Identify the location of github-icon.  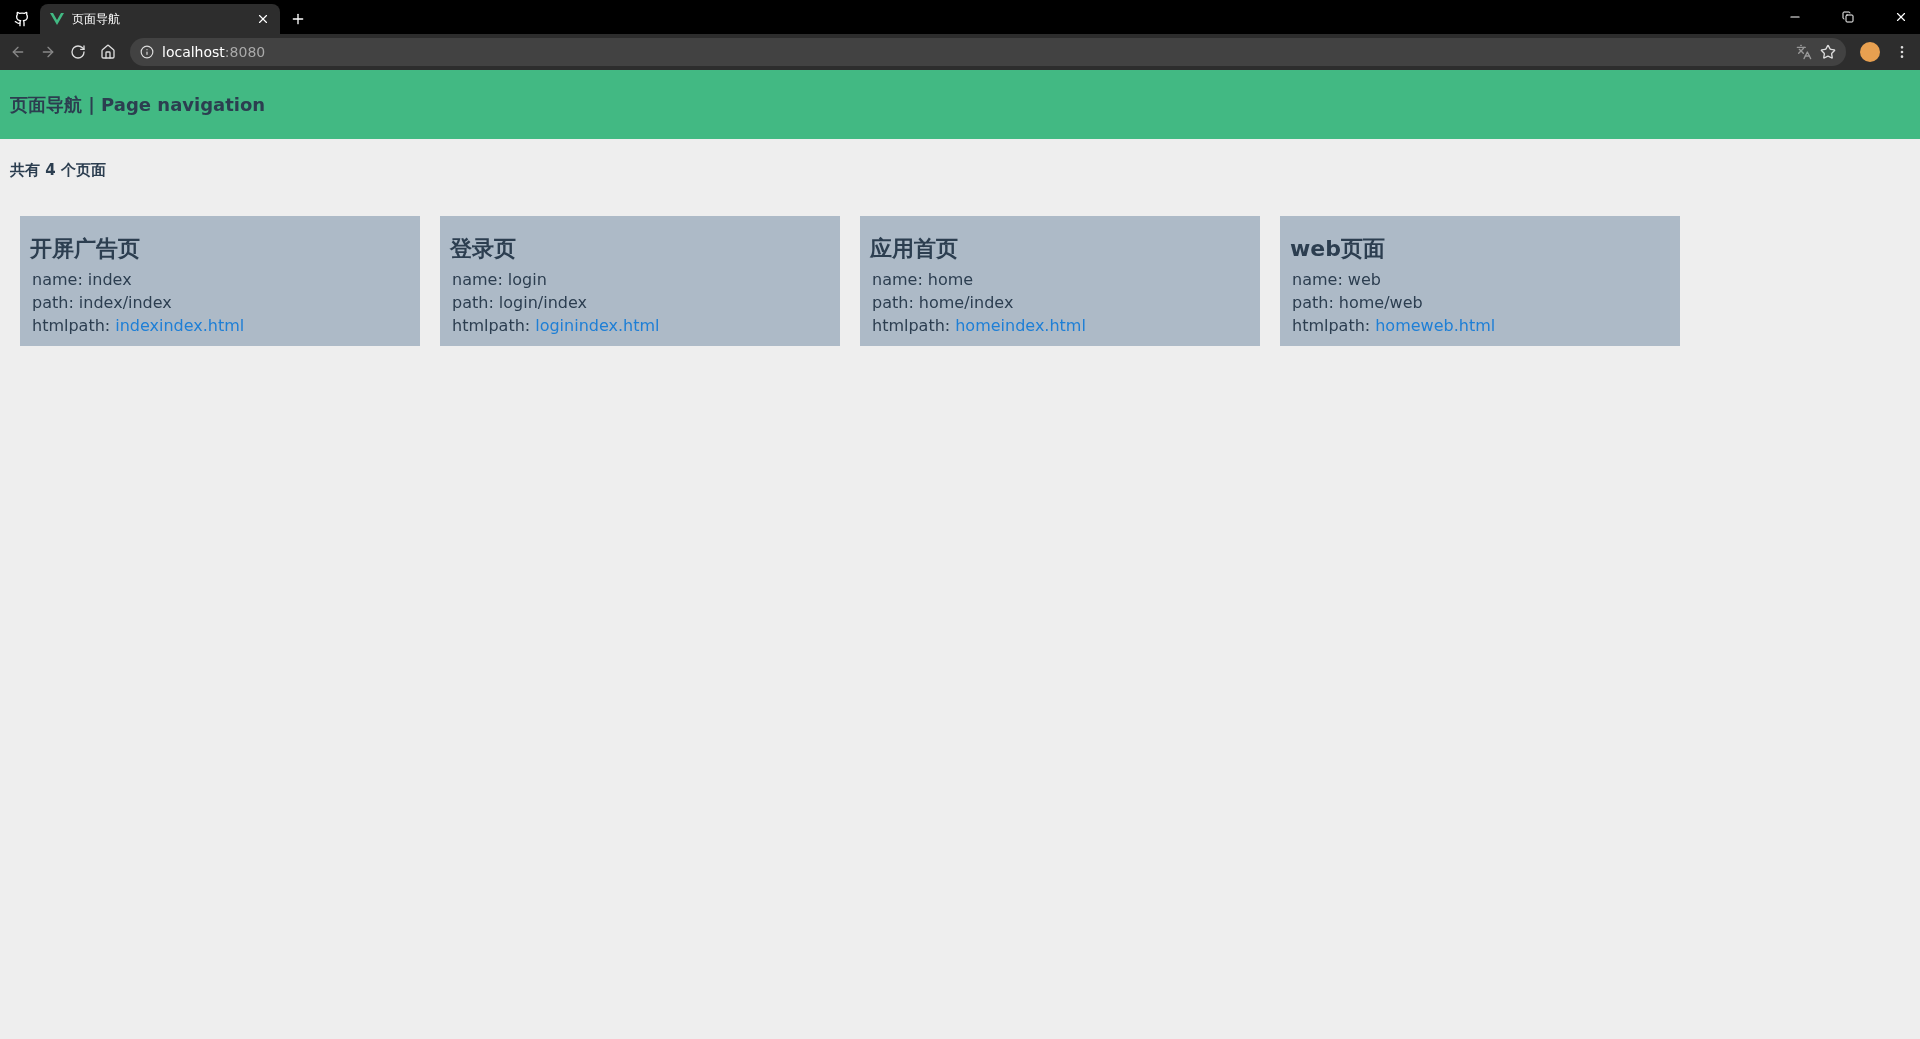
(22, 19).